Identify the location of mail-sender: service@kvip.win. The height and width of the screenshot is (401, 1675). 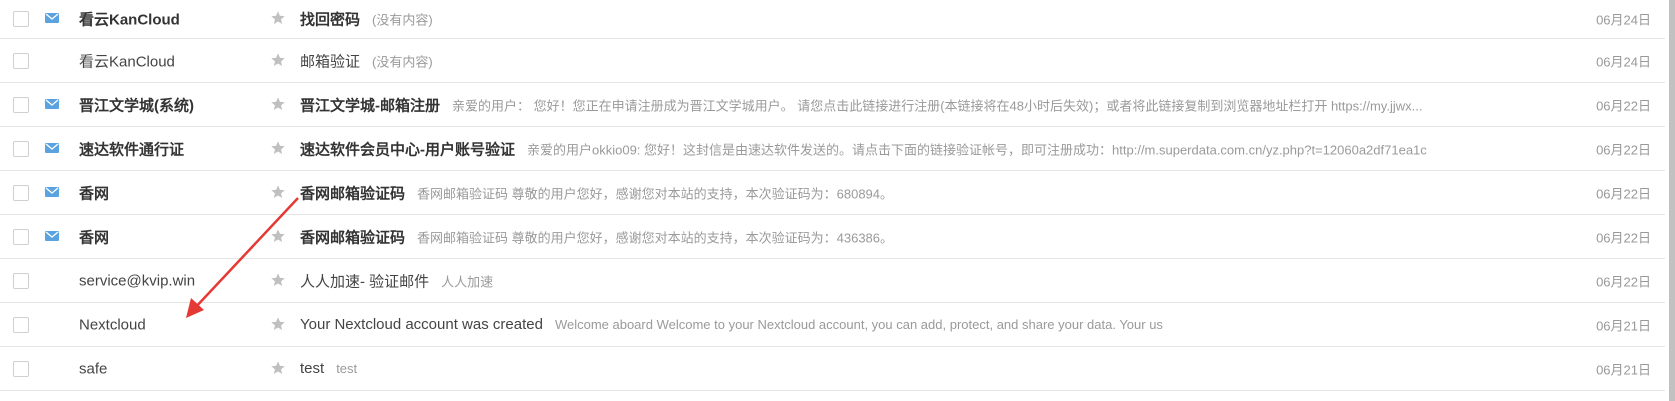
(137, 280).